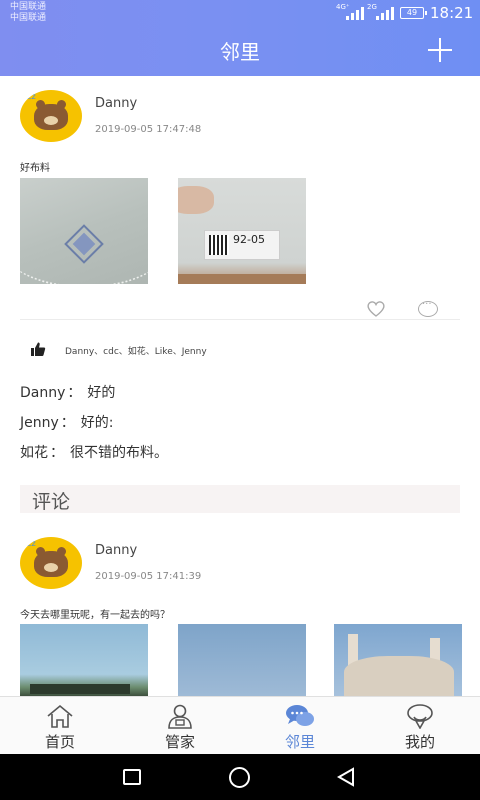 The height and width of the screenshot is (800, 480). Describe the element at coordinates (179, 742) in the screenshot. I see `tab-label: 管家` at that location.